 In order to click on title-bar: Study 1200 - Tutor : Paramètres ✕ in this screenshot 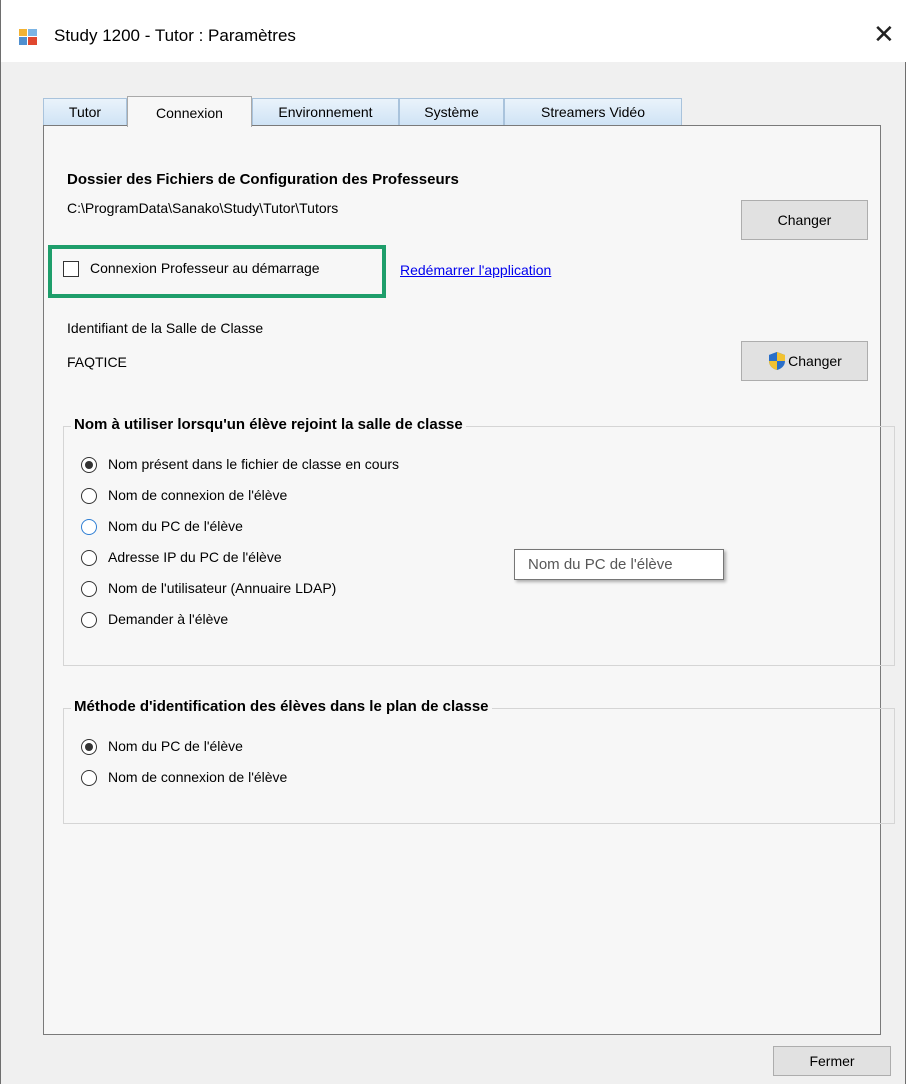, I will do `click(453, 31)`.